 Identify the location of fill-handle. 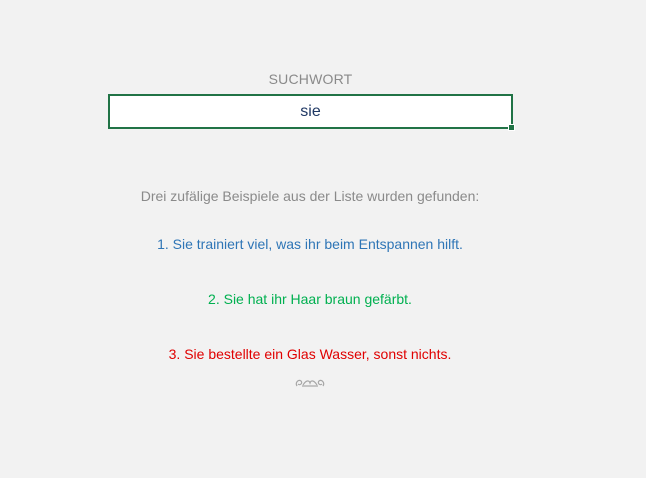
(511, 127).